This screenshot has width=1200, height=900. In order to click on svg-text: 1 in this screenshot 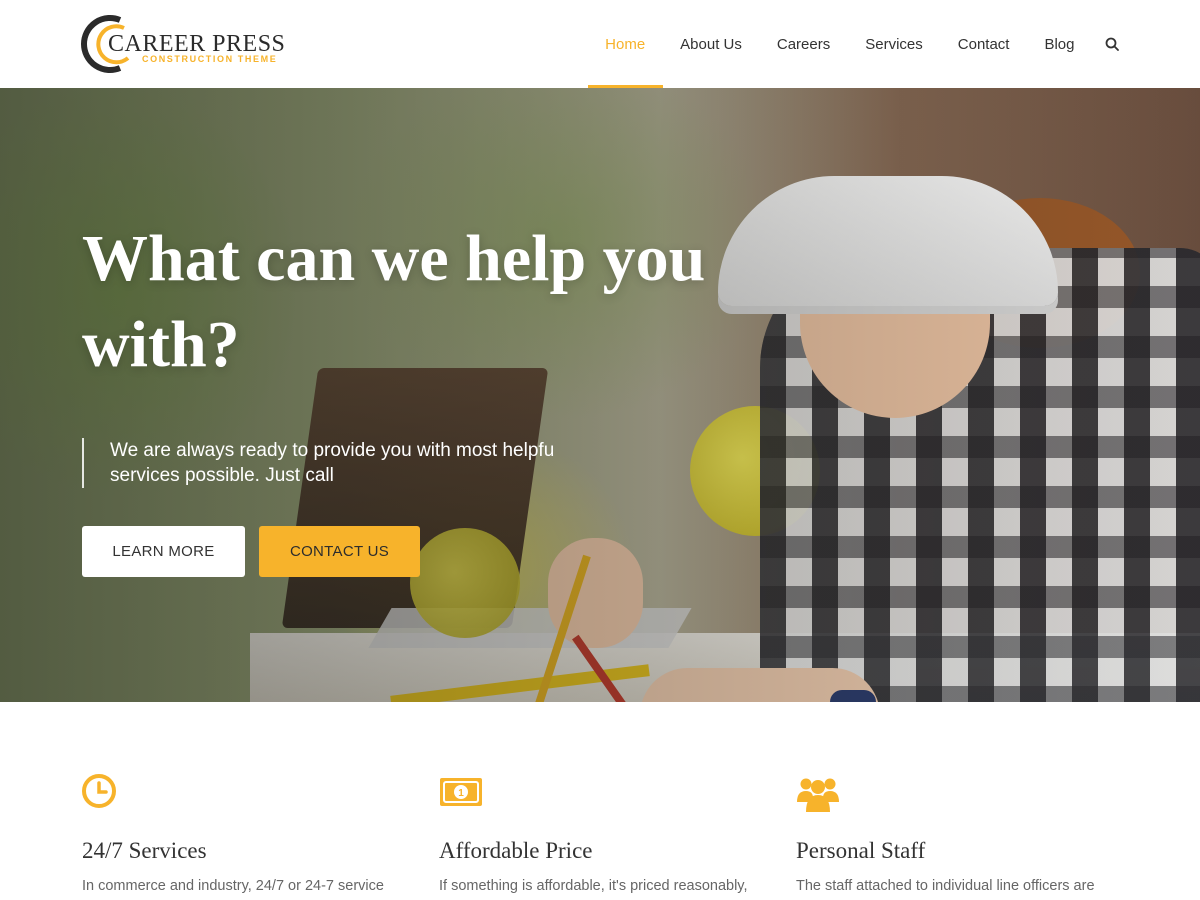, I will do `click(461, 793)`.